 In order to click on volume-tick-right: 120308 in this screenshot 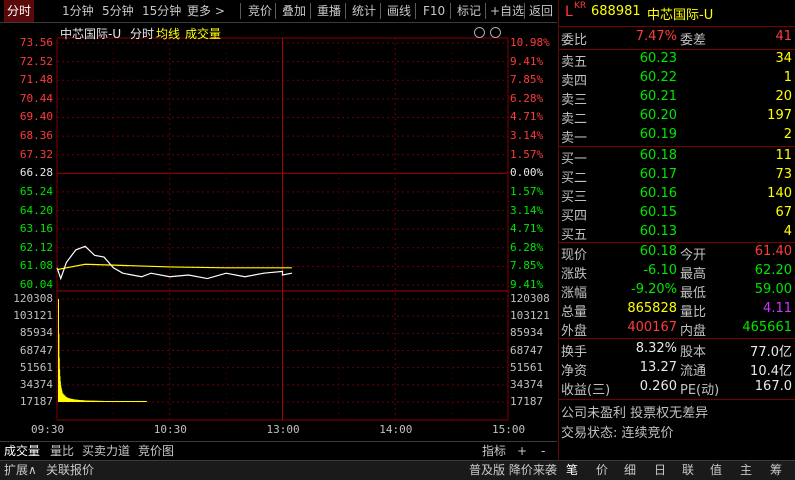, I will do `click(530, 298)`.